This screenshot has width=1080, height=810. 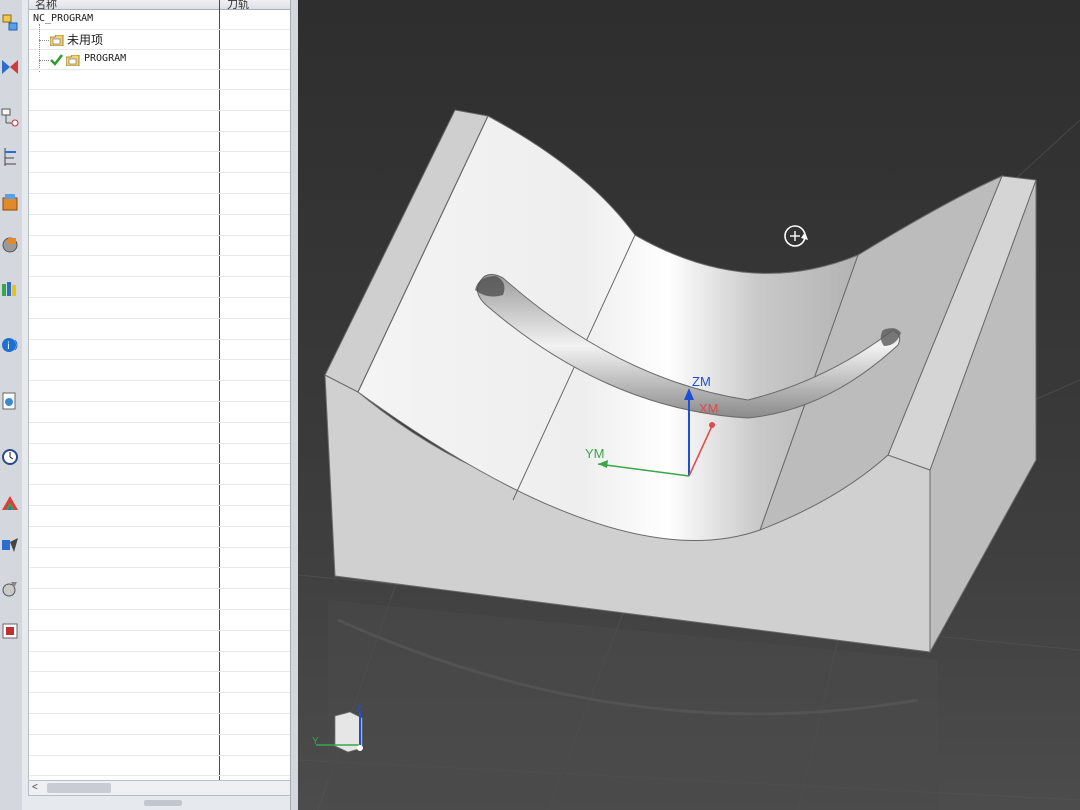 I want to click on wcs-x-handle, so click(x=712, y=425).